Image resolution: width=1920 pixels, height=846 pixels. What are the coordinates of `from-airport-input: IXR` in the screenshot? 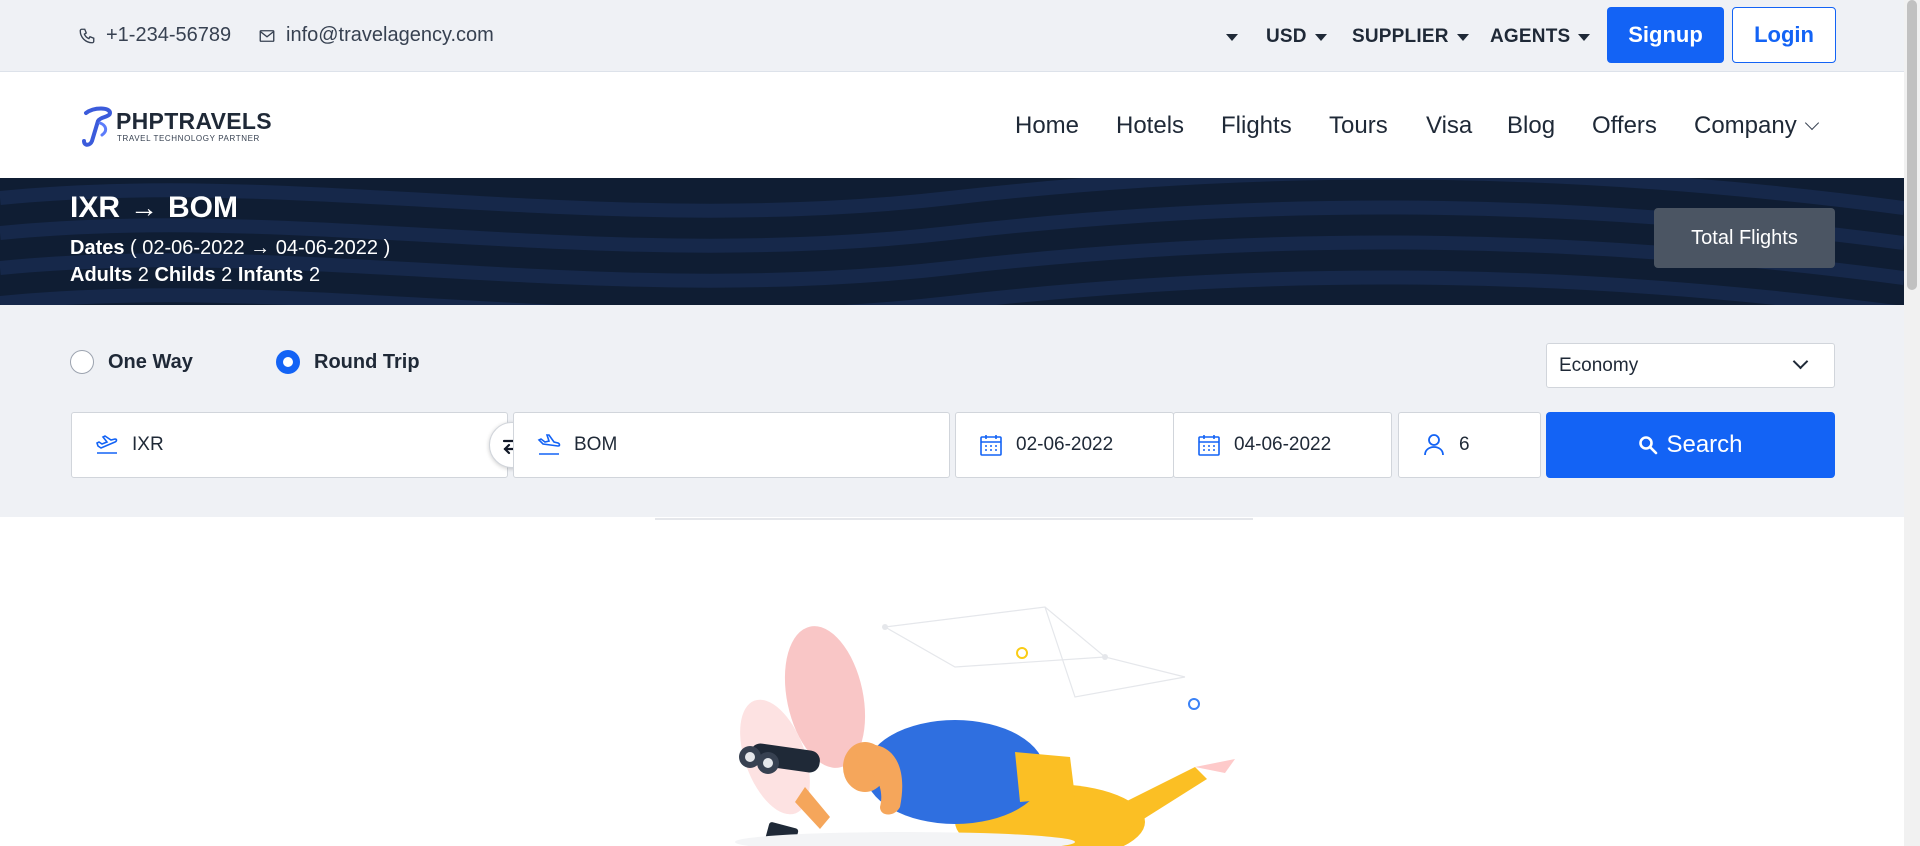 It's located at (289, 445).